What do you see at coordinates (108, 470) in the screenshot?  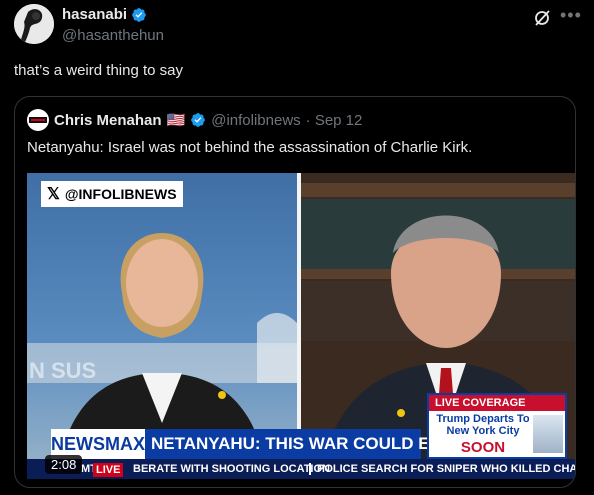 I see `ticker-live-badge: LIVE` at bounding box center [108, 470].